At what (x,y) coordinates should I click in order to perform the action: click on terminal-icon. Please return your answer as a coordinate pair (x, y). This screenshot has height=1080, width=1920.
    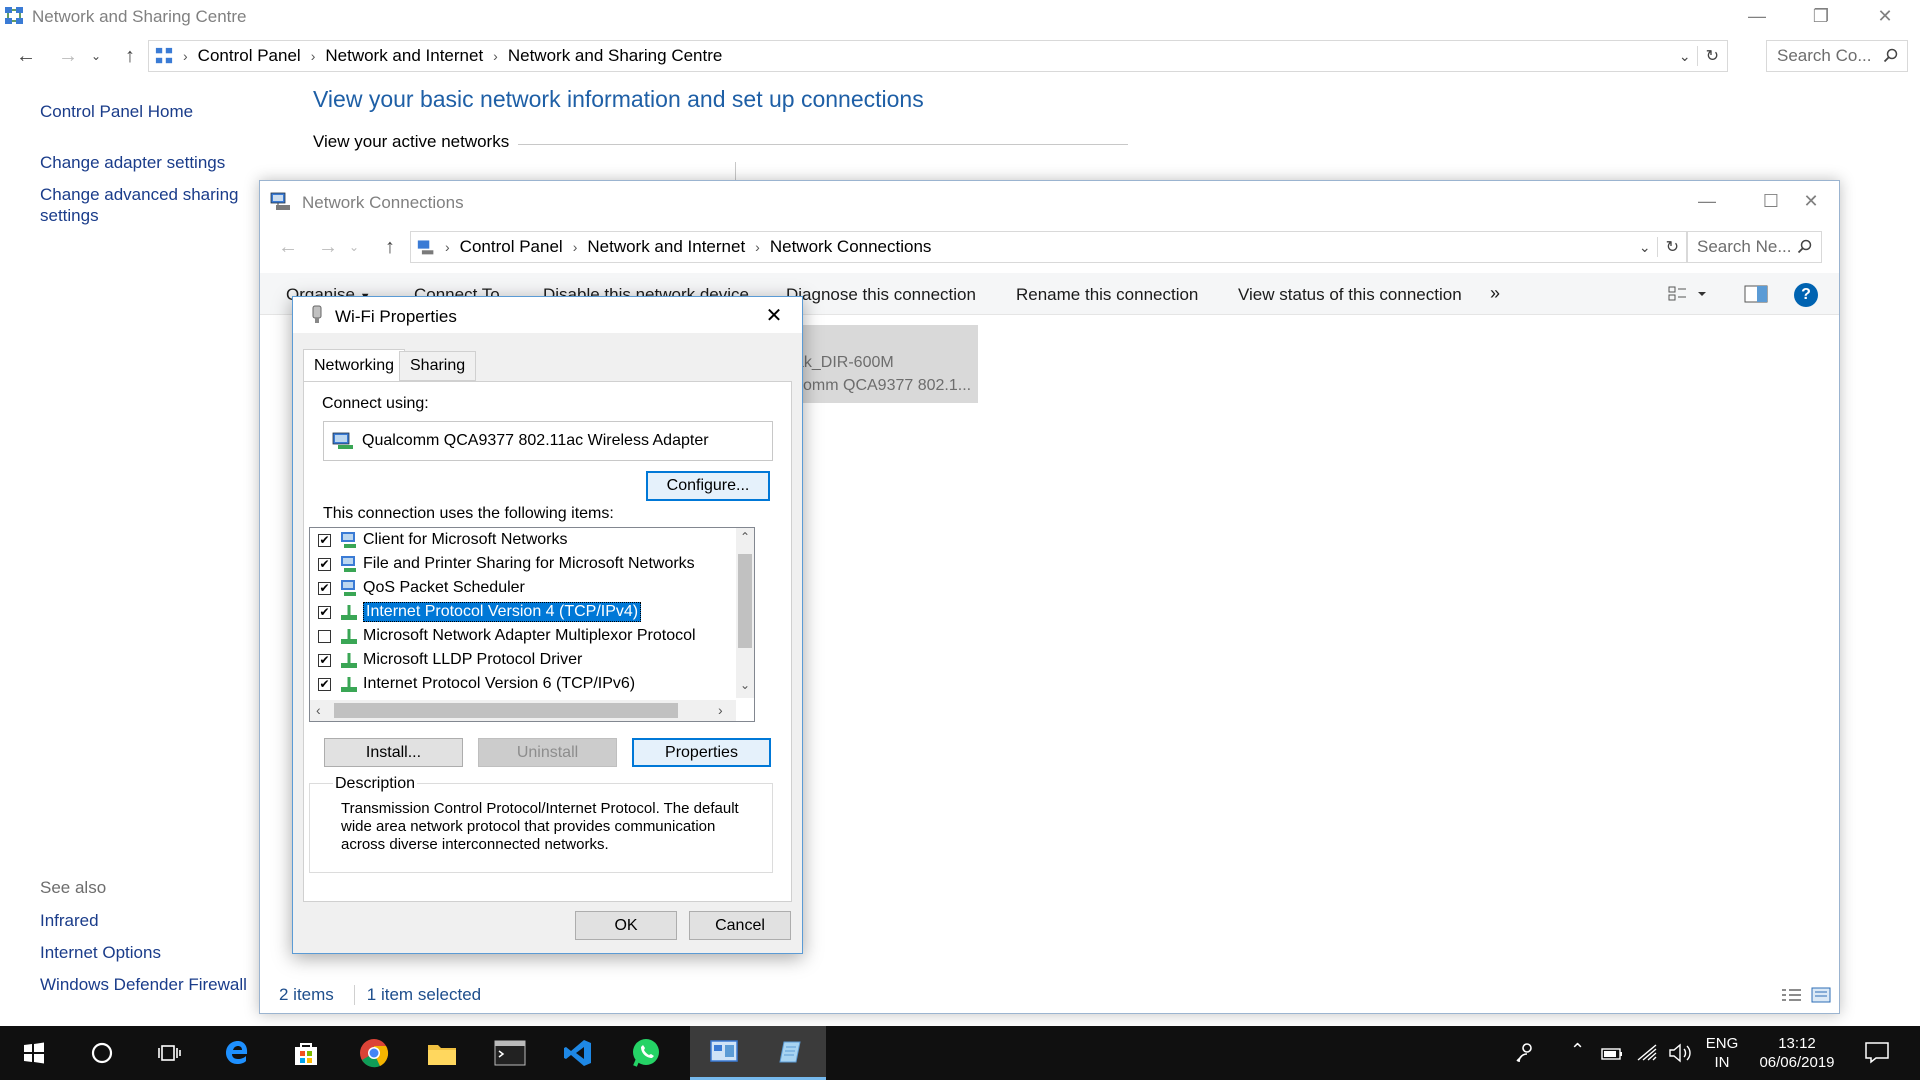
    Looking at the image, I should click on (510, 1053).